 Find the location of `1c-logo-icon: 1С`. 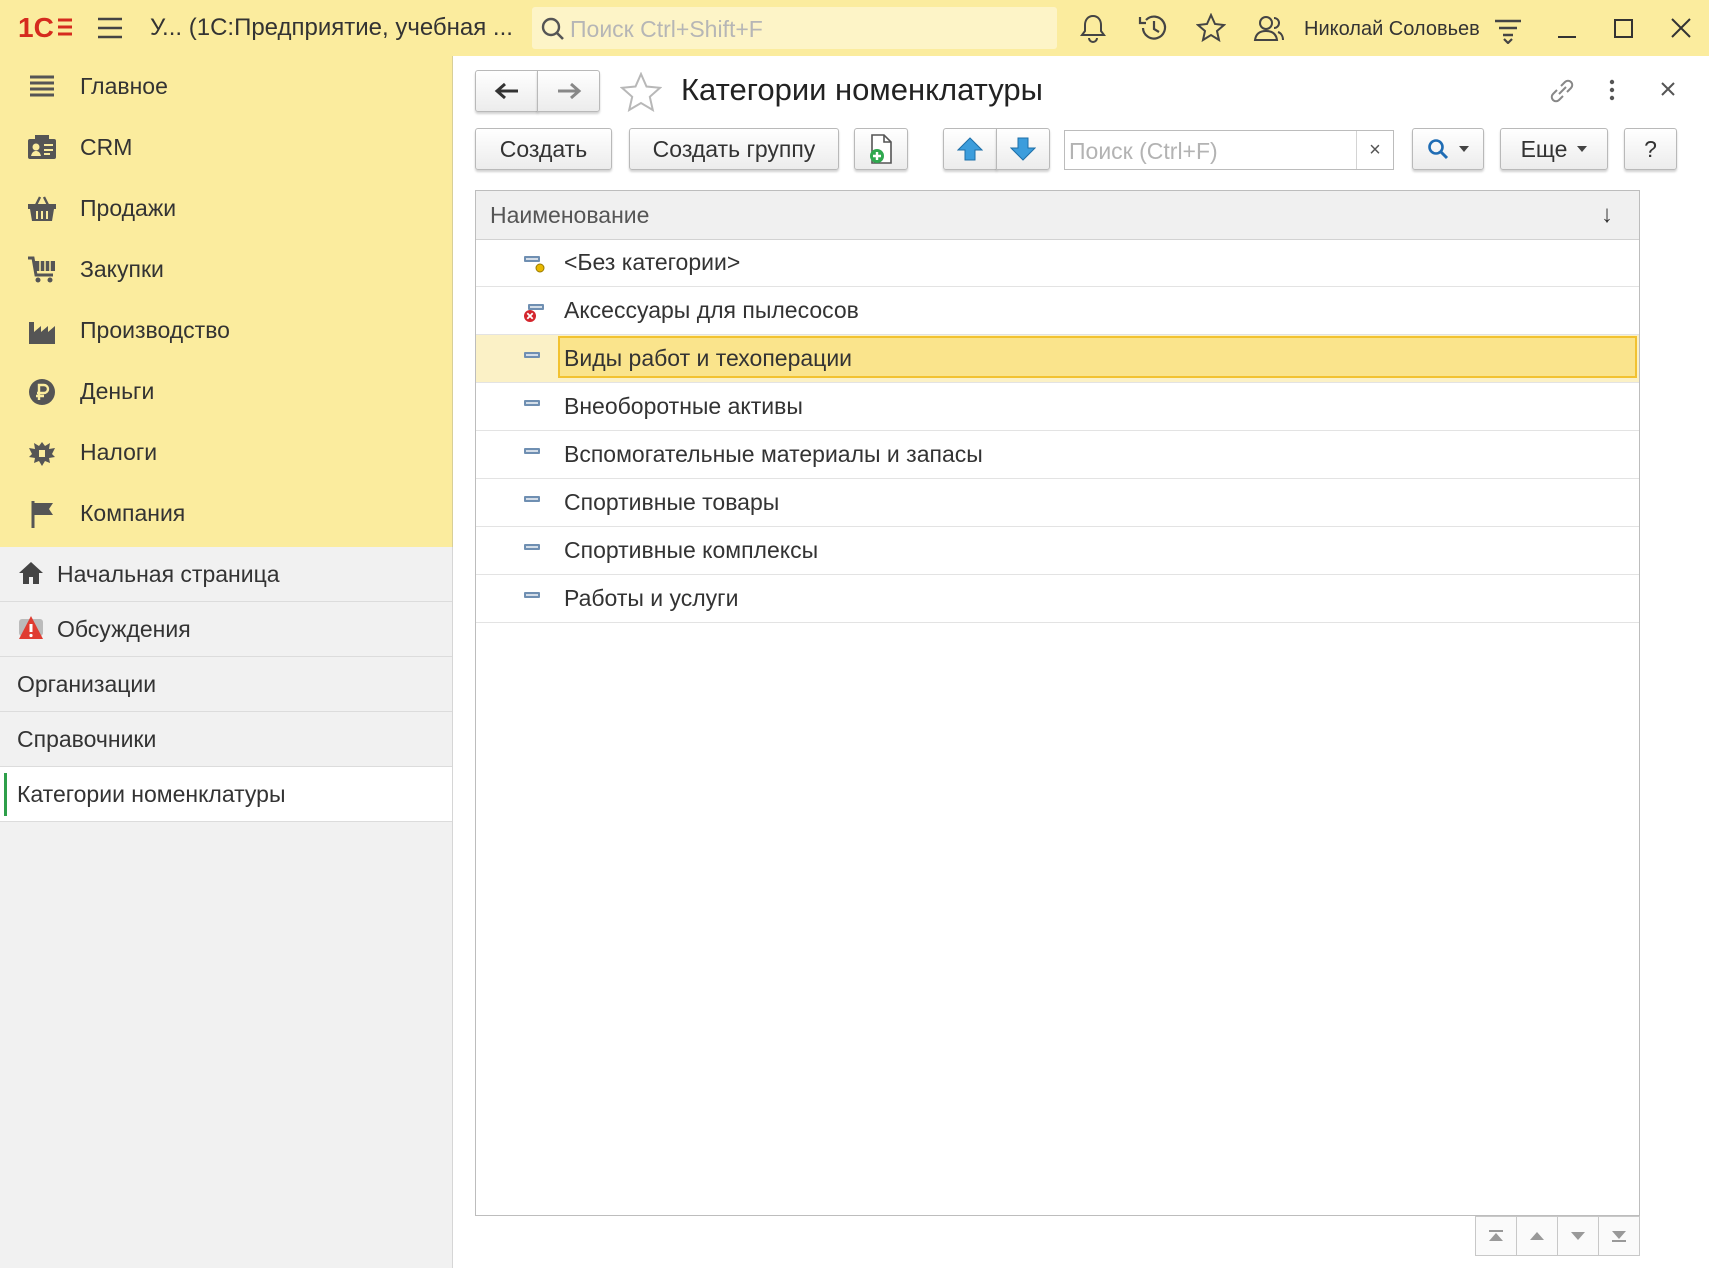

1c-logo-icon: 1С is located at coordinates (46, 27).